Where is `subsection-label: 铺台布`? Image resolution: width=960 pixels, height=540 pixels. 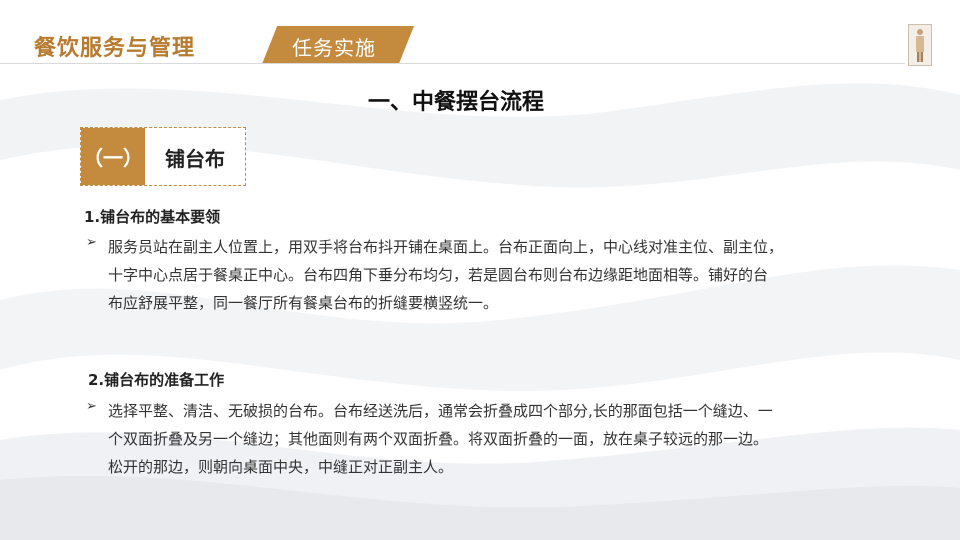 subsection-label: 铺台布 is located at coordinates (195, 159).